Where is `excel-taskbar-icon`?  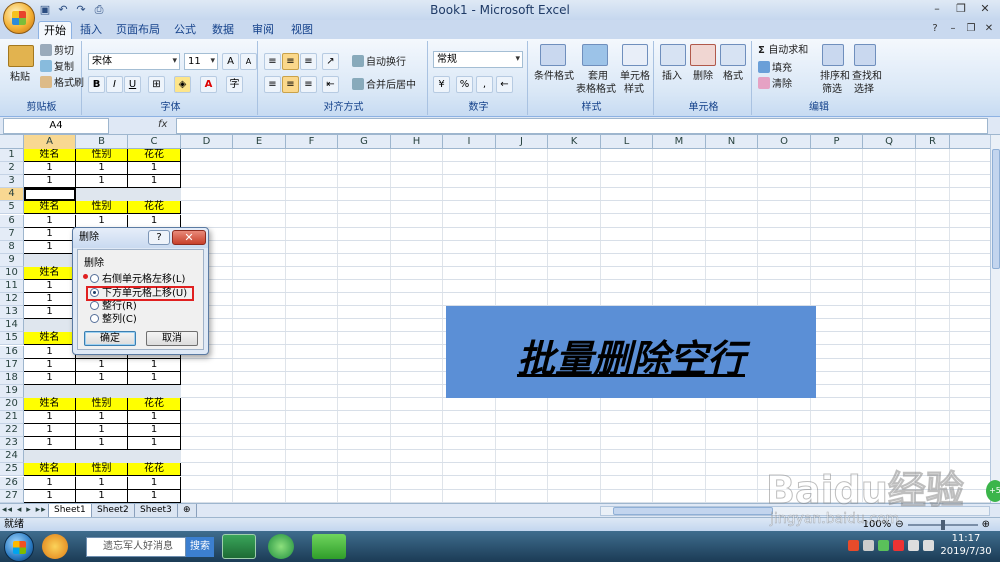
excel-taskbar-icon is located at coordinates (239, 546).